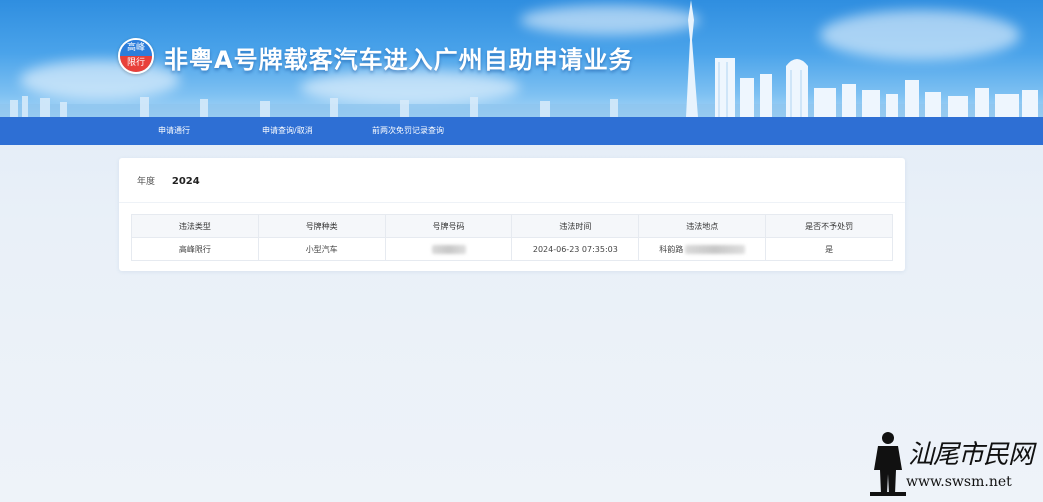 Image resolution: width=1043 pixels, height=502 pixels. What do you see at coordinates (185, 181) in the screenshot?
I see `year-value: 2024` at bounding box center [185, 181].